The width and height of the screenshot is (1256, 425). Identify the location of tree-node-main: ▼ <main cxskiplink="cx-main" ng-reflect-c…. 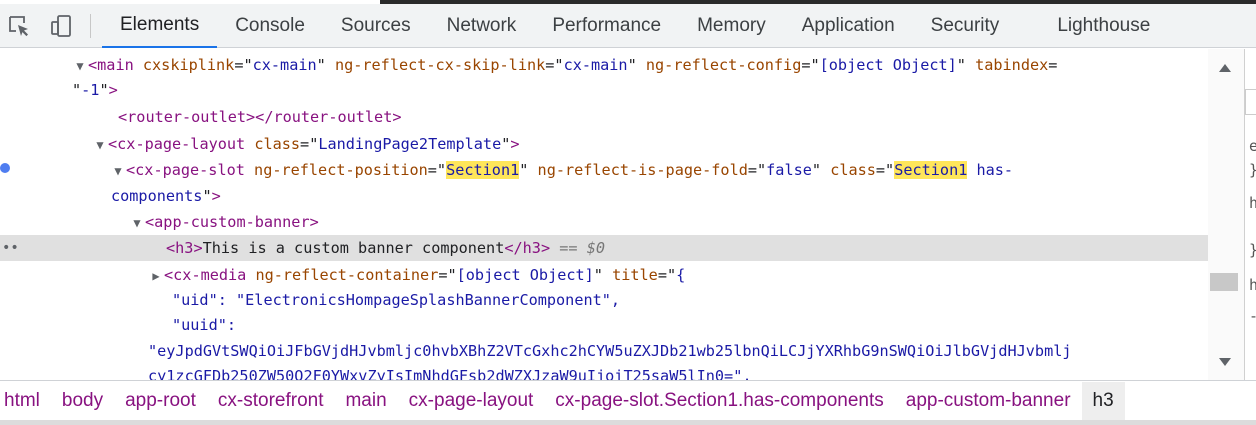
(564, 65).